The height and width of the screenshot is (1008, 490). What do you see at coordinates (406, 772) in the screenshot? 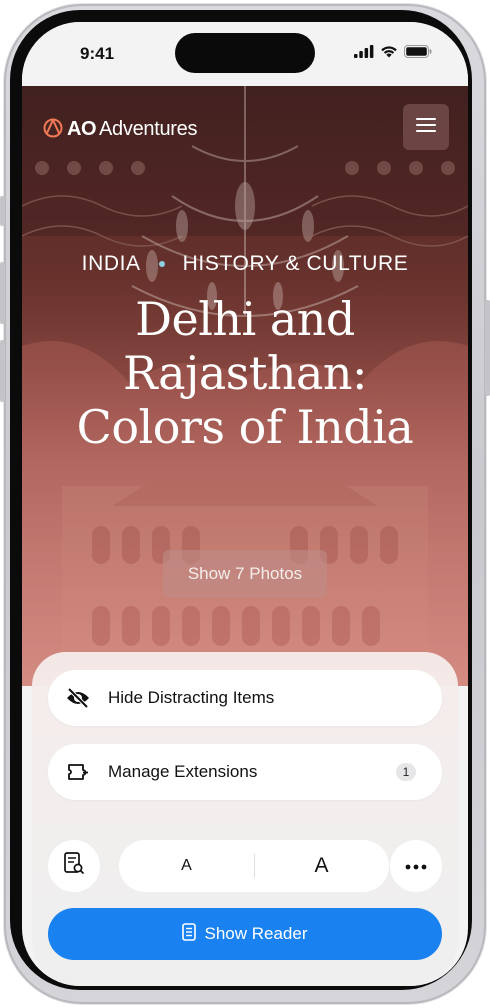
I see `extensions-count-badge: 1` at bounding box center [406, 772].